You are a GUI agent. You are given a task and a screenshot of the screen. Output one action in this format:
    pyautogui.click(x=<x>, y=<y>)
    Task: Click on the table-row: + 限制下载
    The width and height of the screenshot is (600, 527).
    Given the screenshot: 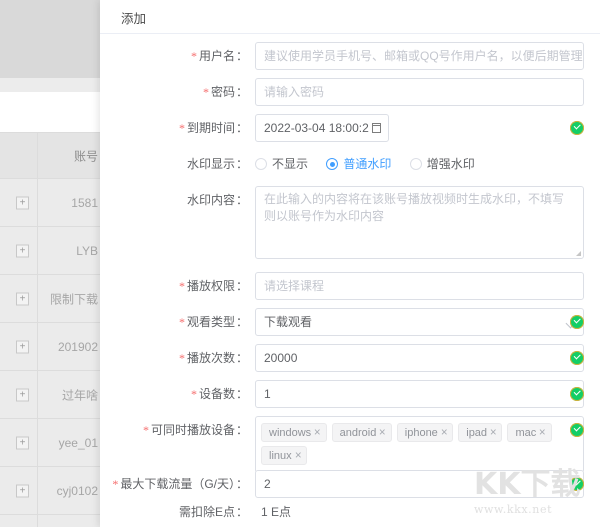 What is the action you would take?
    pyautogui.click(x=50, y=299)
    